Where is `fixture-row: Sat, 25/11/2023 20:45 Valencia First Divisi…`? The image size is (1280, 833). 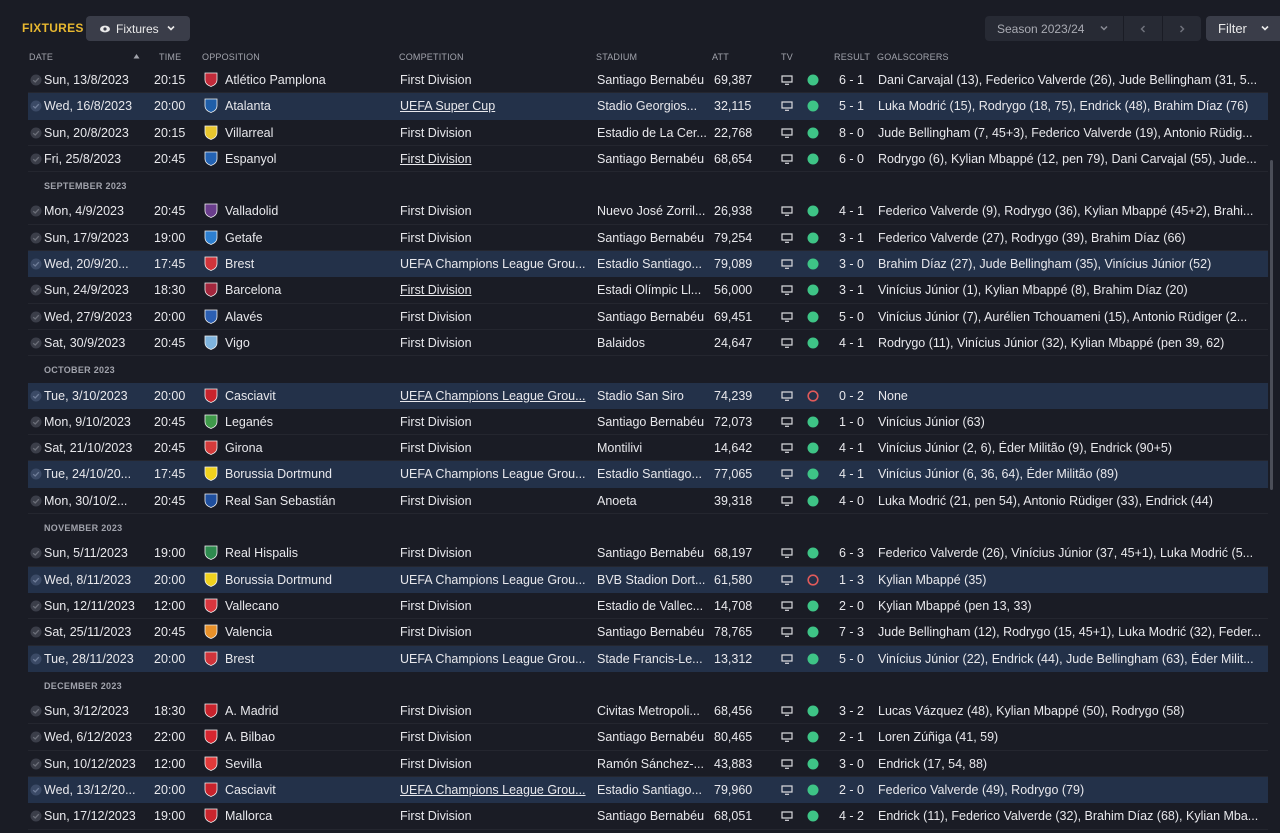 fixture-row: Sat, 25/11/2023 20:45 Valencia First Divisi… is located at coordinates (648, 632).